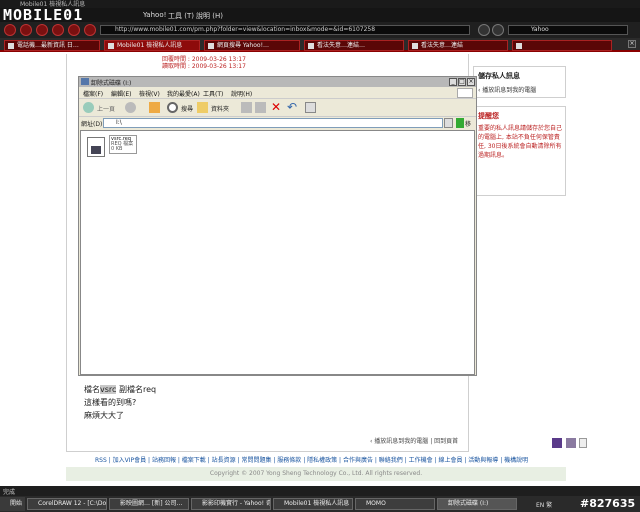 The image size is (640, 512). I want to click on explorer-address-row: 網址(D) I:\ 移至, so click(277, 127).